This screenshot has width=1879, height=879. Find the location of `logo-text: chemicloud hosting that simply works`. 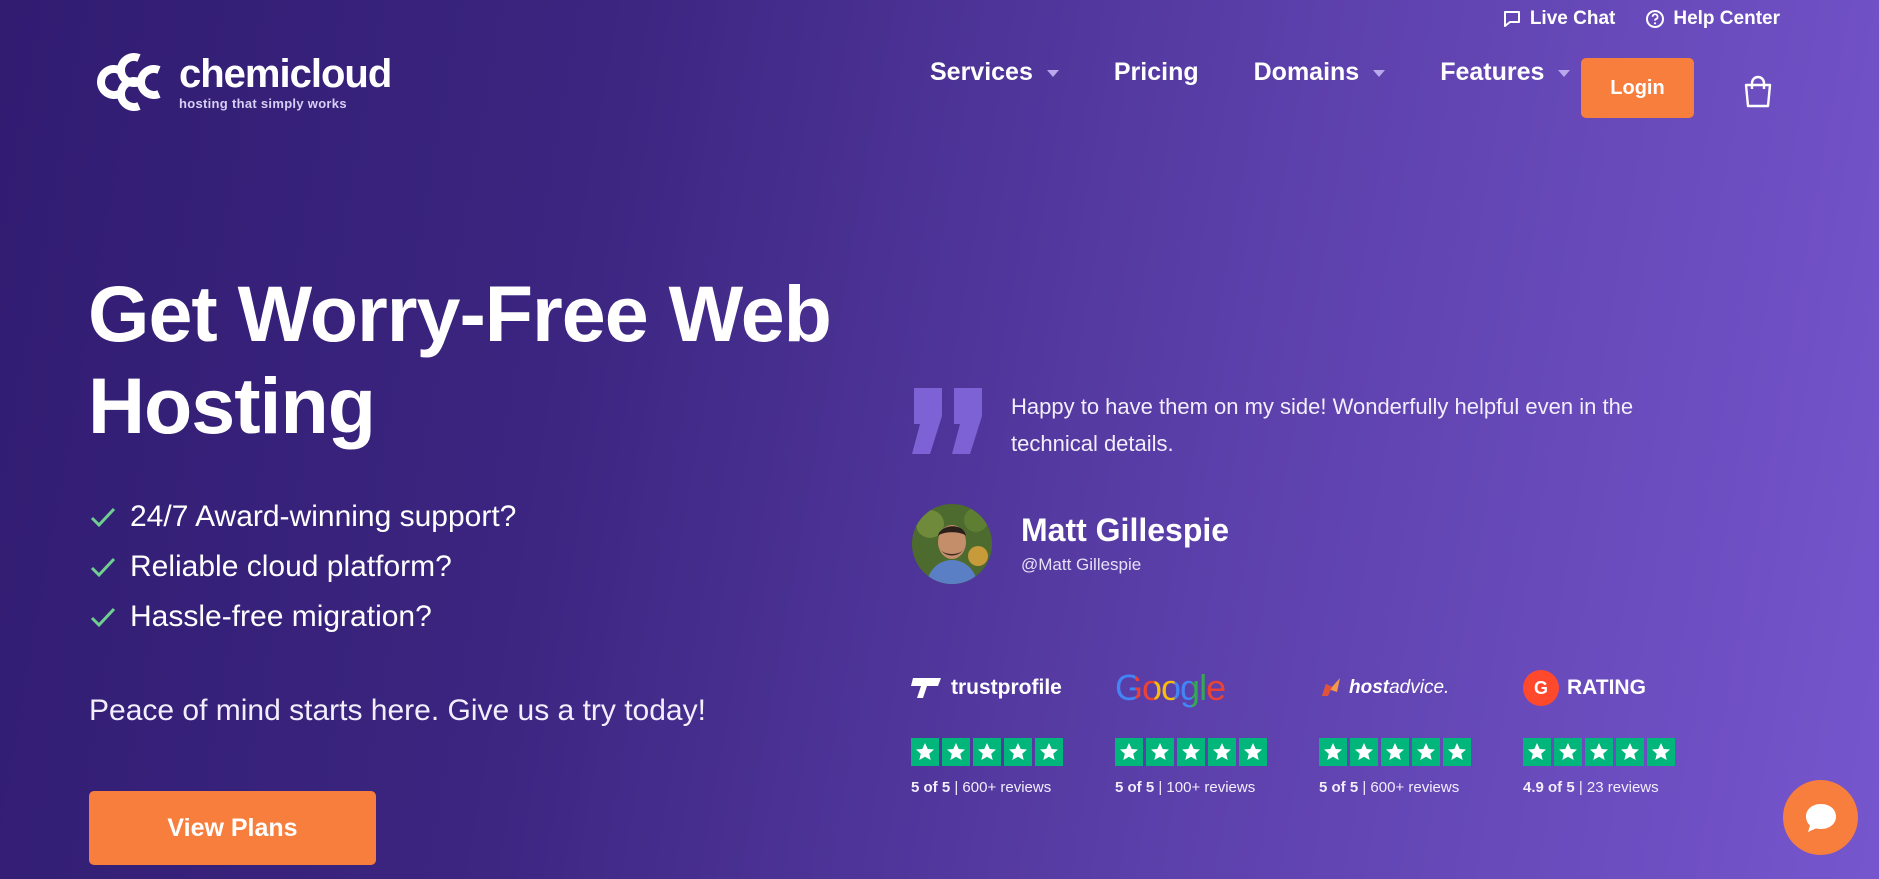

logo-text: chemicloud hosting that simply works is located at coordinates (285, 81).